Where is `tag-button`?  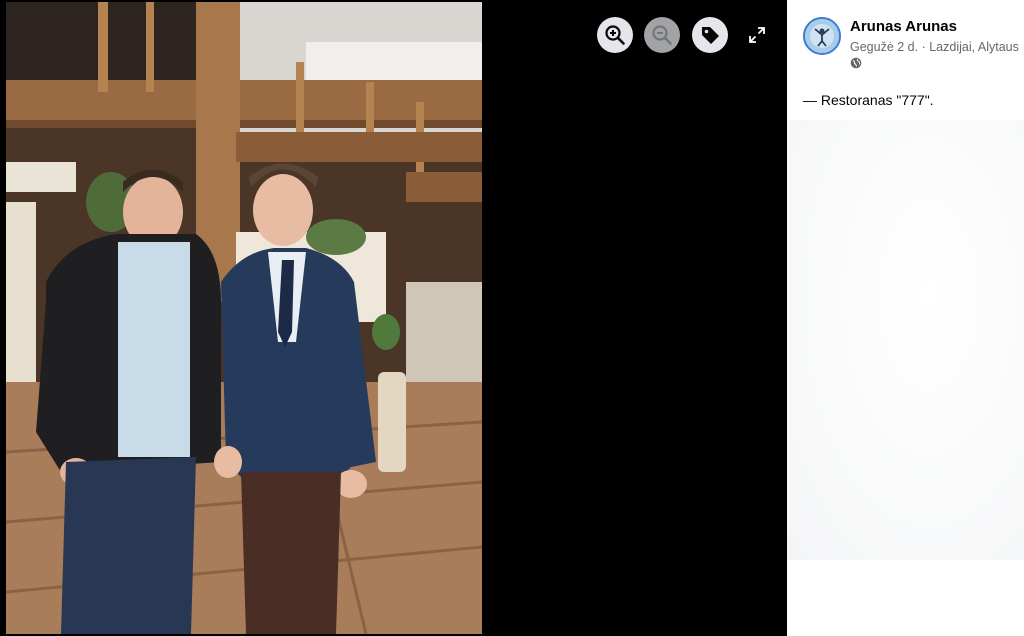
tag-button is located at coordinates (710, 35).